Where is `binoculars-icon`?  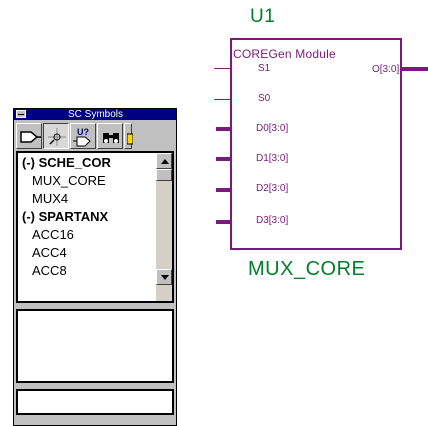 binoculars-icon is located at coordinates (111, 138).